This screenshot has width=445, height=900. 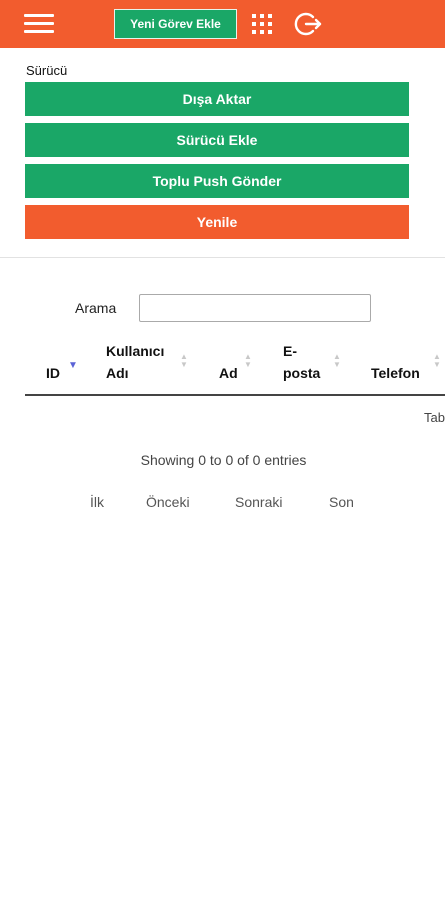 I want to click on column-header-email: E- posta, so click(x=301, y=362).